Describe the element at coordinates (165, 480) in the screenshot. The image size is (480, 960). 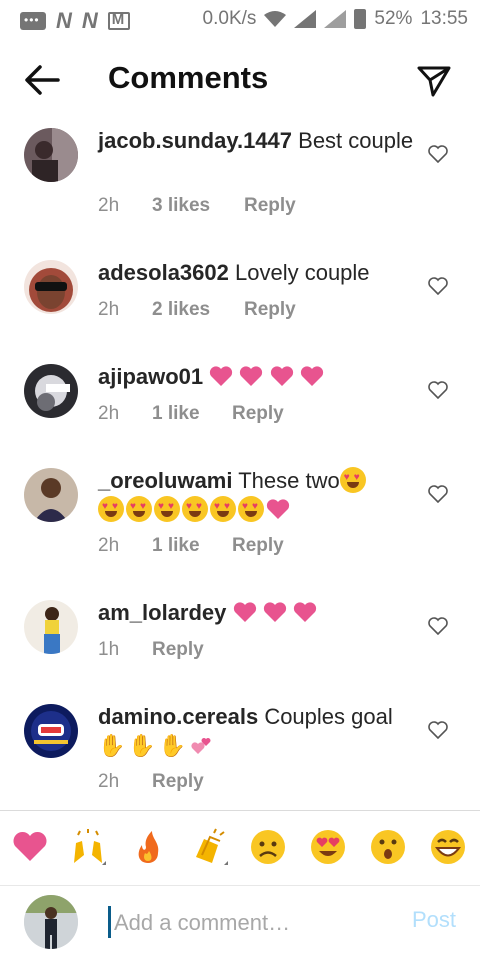
I see `comment-username: _oreoluwami` at that location.